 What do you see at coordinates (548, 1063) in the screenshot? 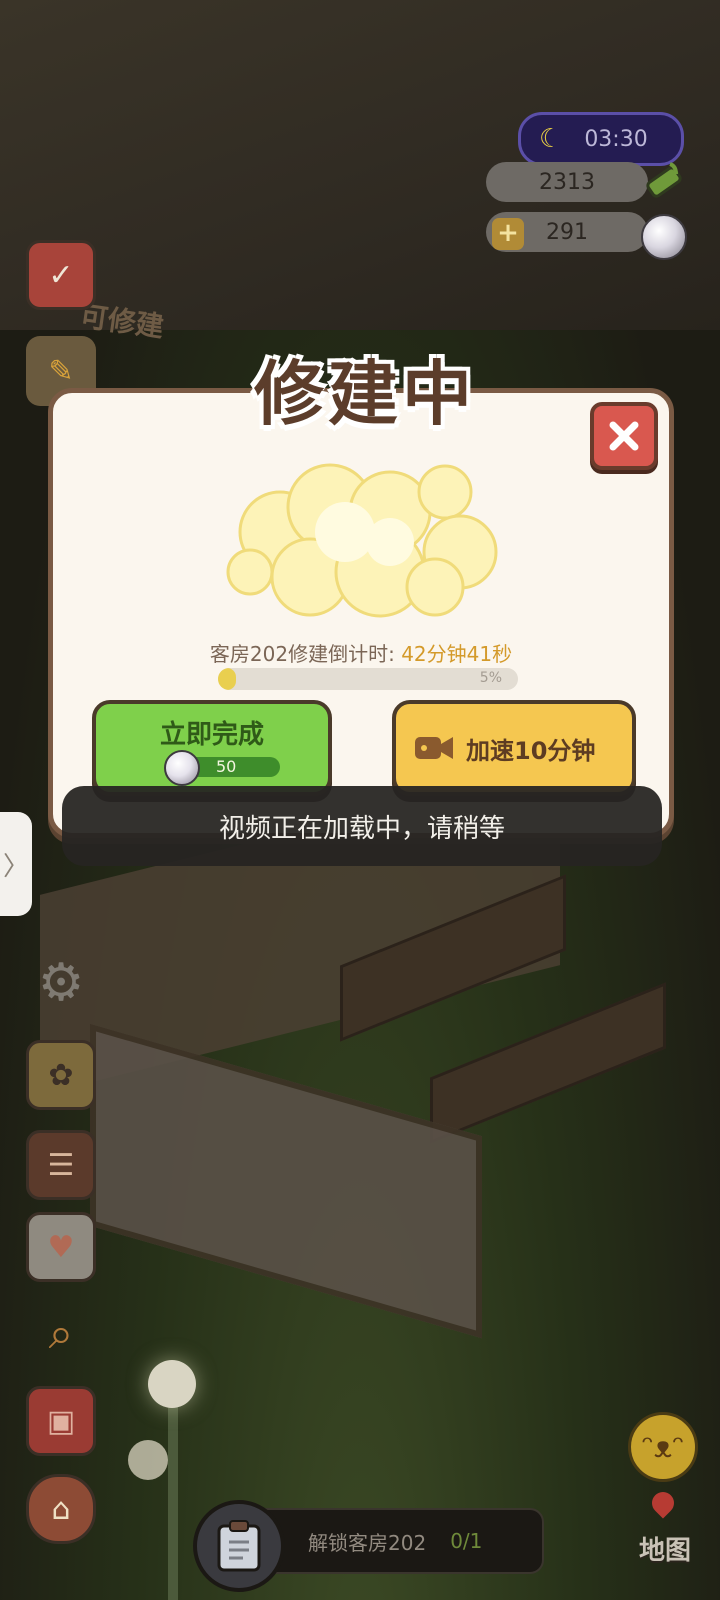
I see `drink-counter` at bounding box center [548, 1063].